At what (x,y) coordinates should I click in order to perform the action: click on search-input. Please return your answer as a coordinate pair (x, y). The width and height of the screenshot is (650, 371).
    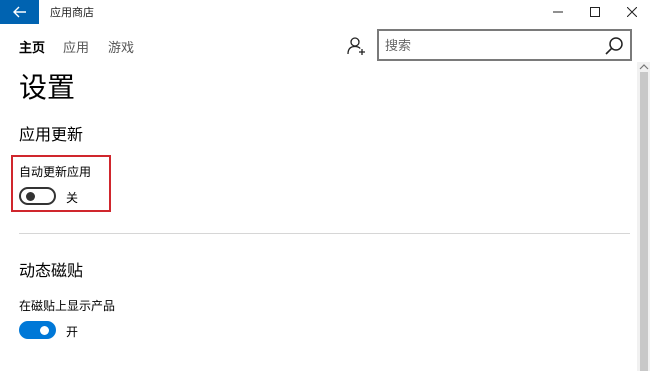
    Looking at the image, I should click on (490, 46).